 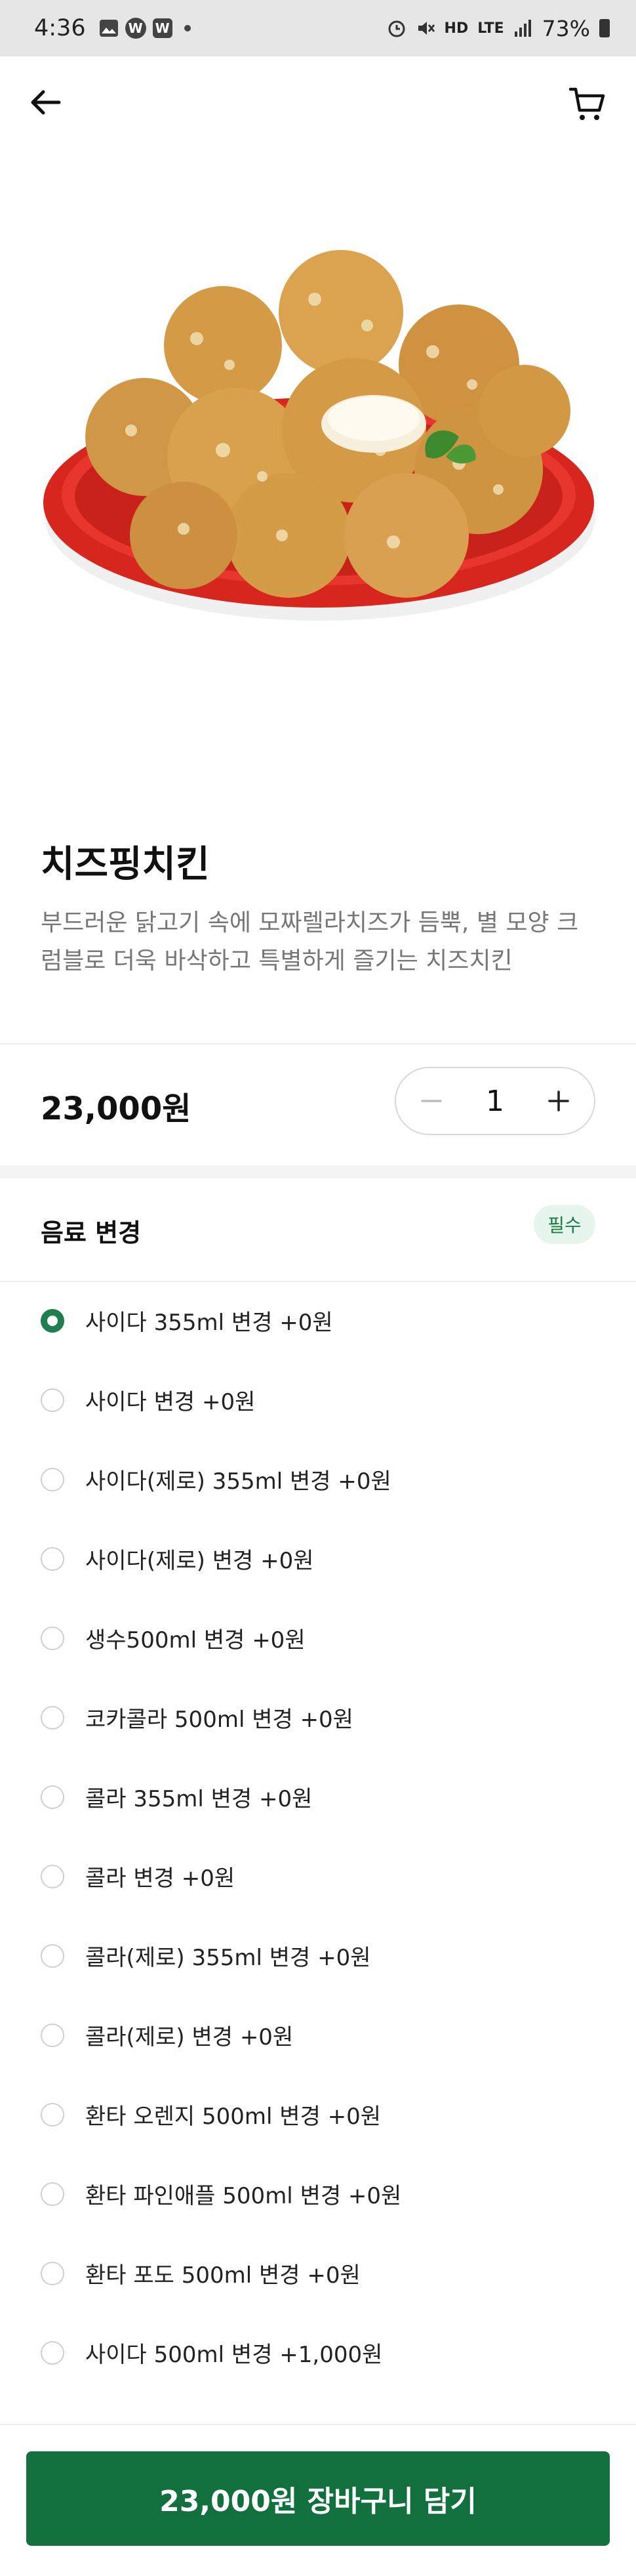 I want to click on battery-icon, so click(x=604, y=28).